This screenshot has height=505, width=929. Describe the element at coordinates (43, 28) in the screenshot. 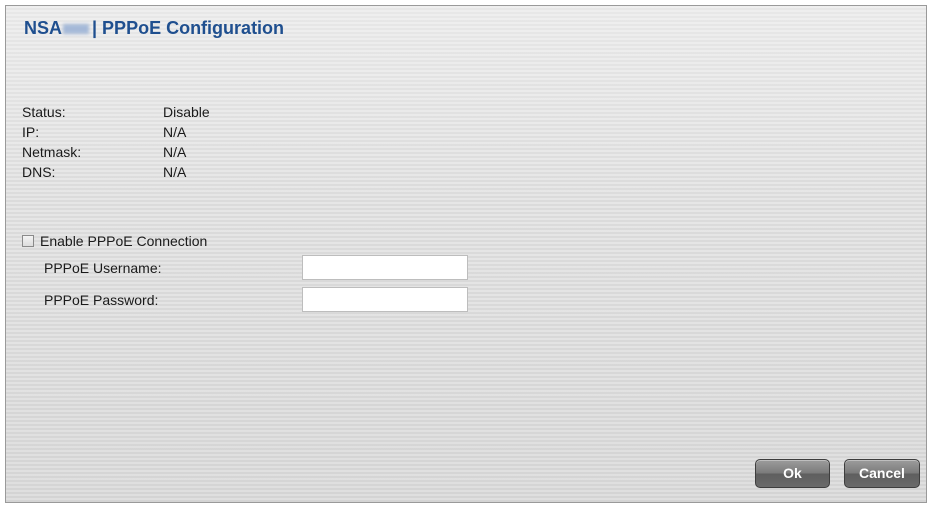

I see `title-prefix: NSA` at that location.